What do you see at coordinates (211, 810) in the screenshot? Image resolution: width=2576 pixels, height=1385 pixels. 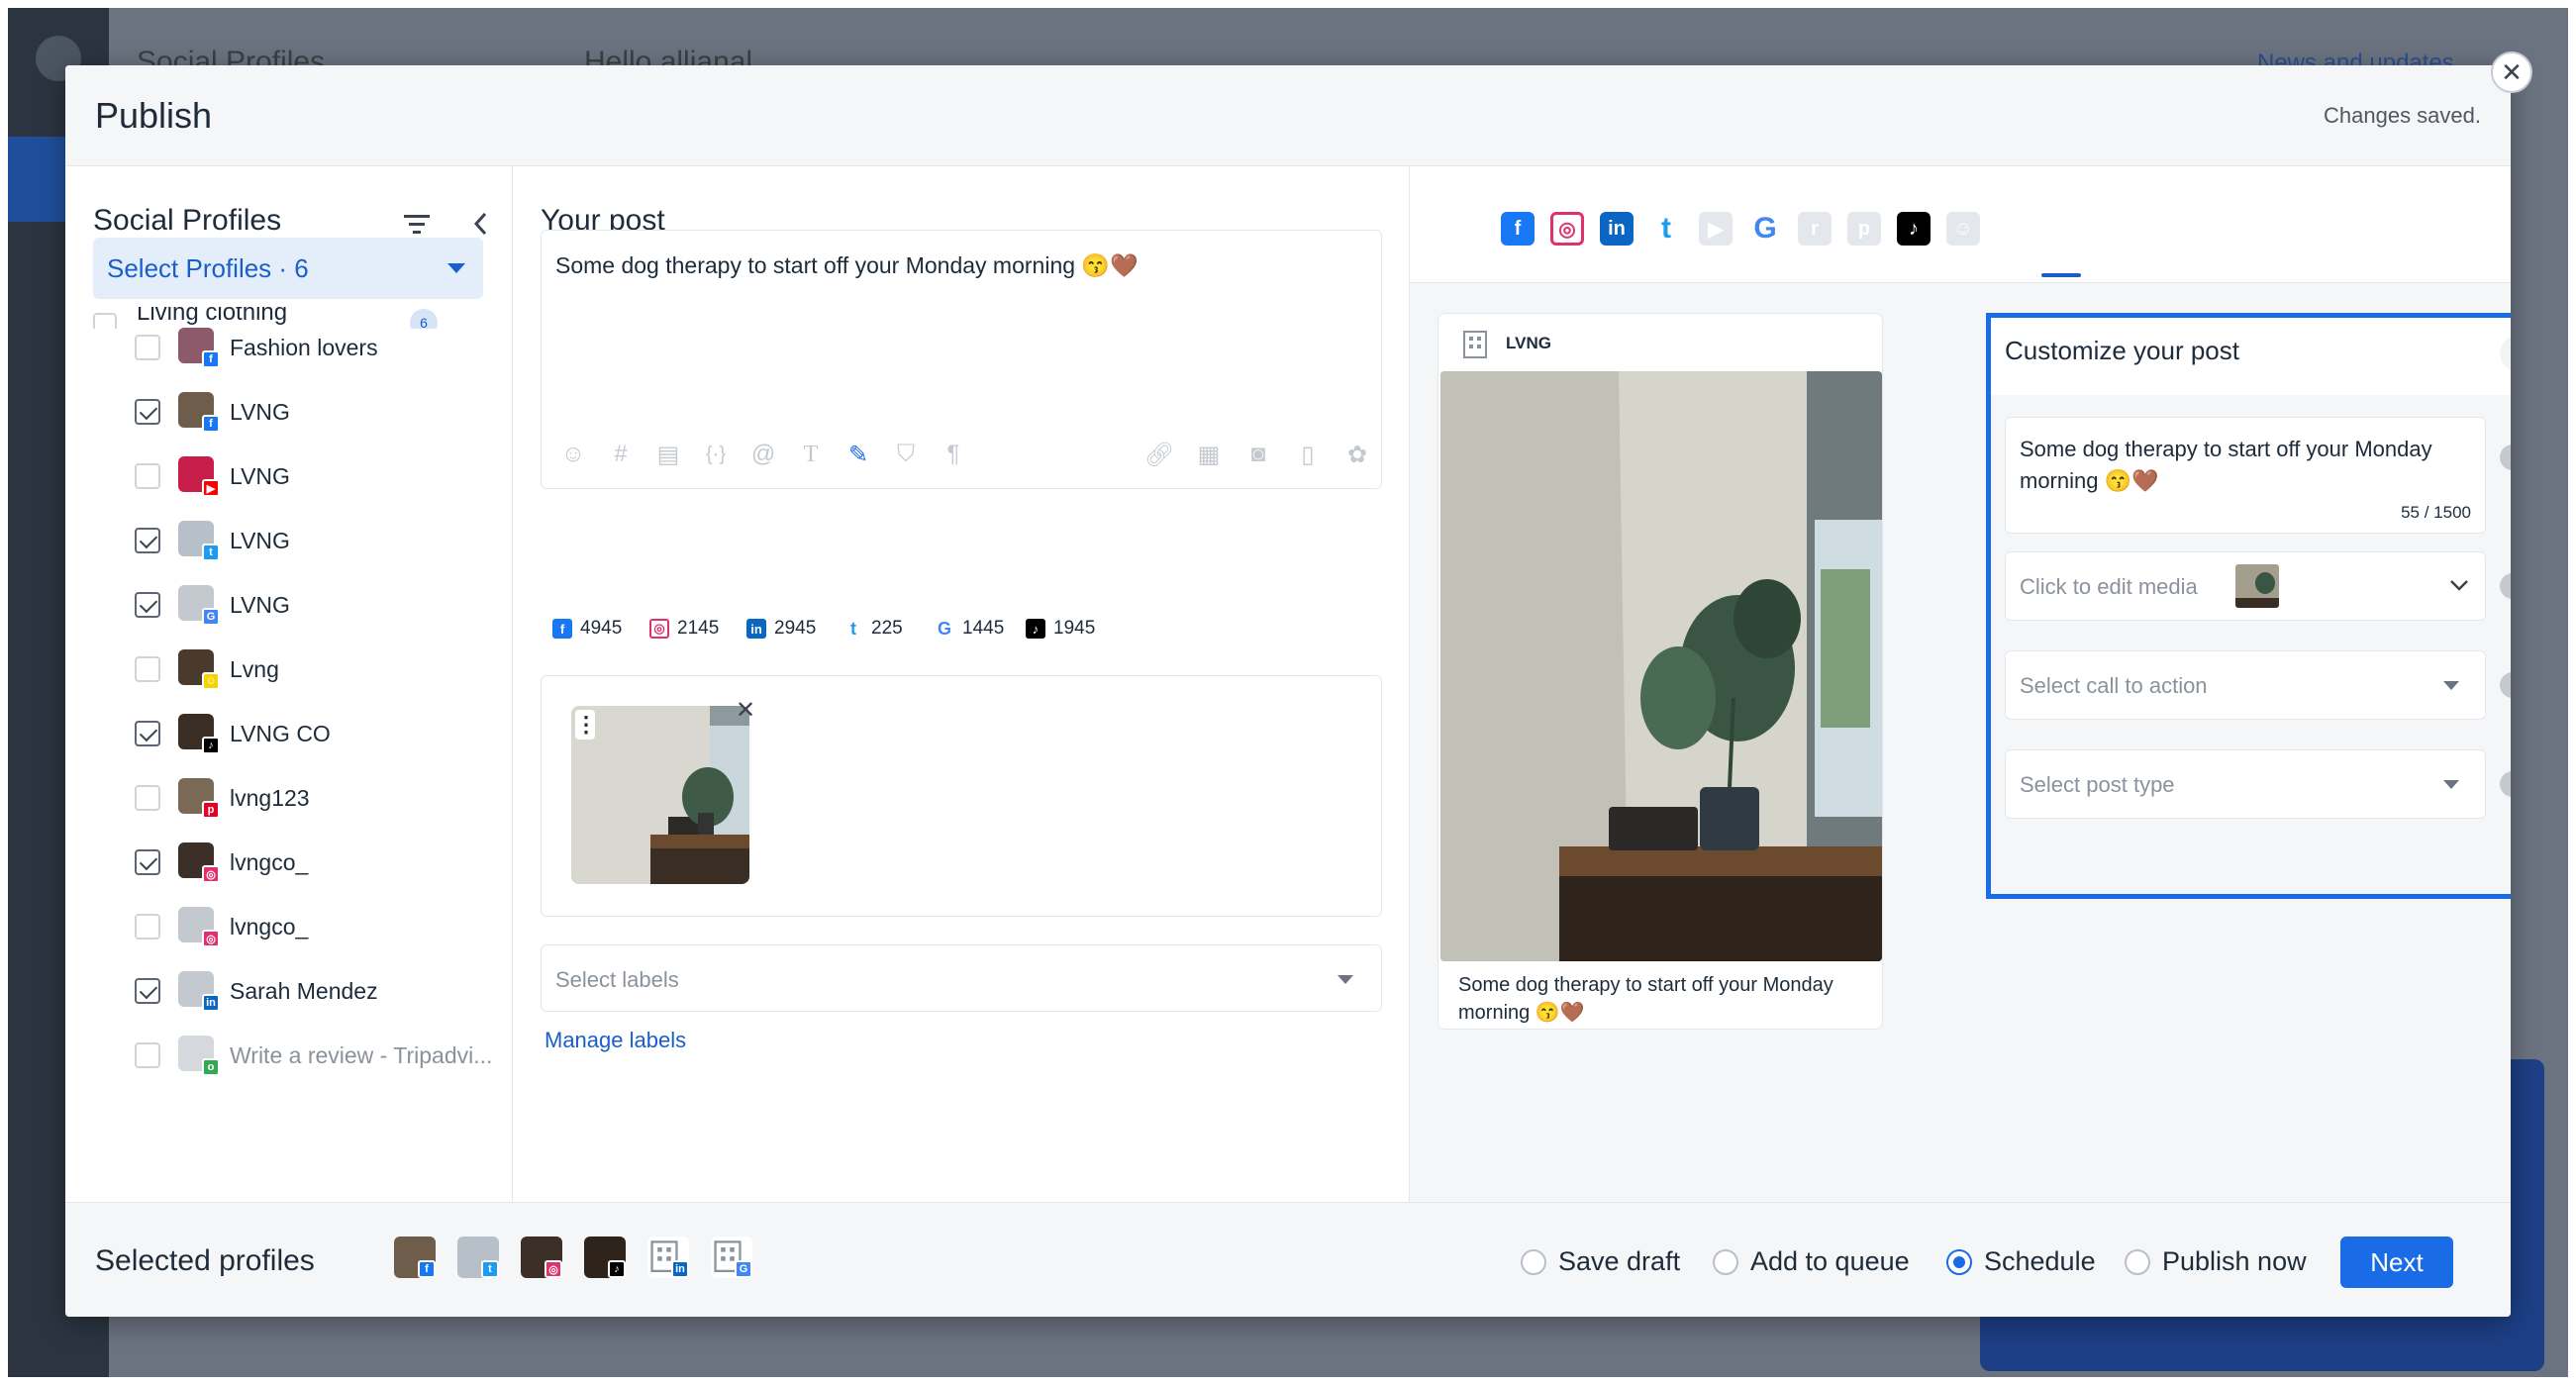 I see `pinterest-icon: p` at bounding box center [211, 810].